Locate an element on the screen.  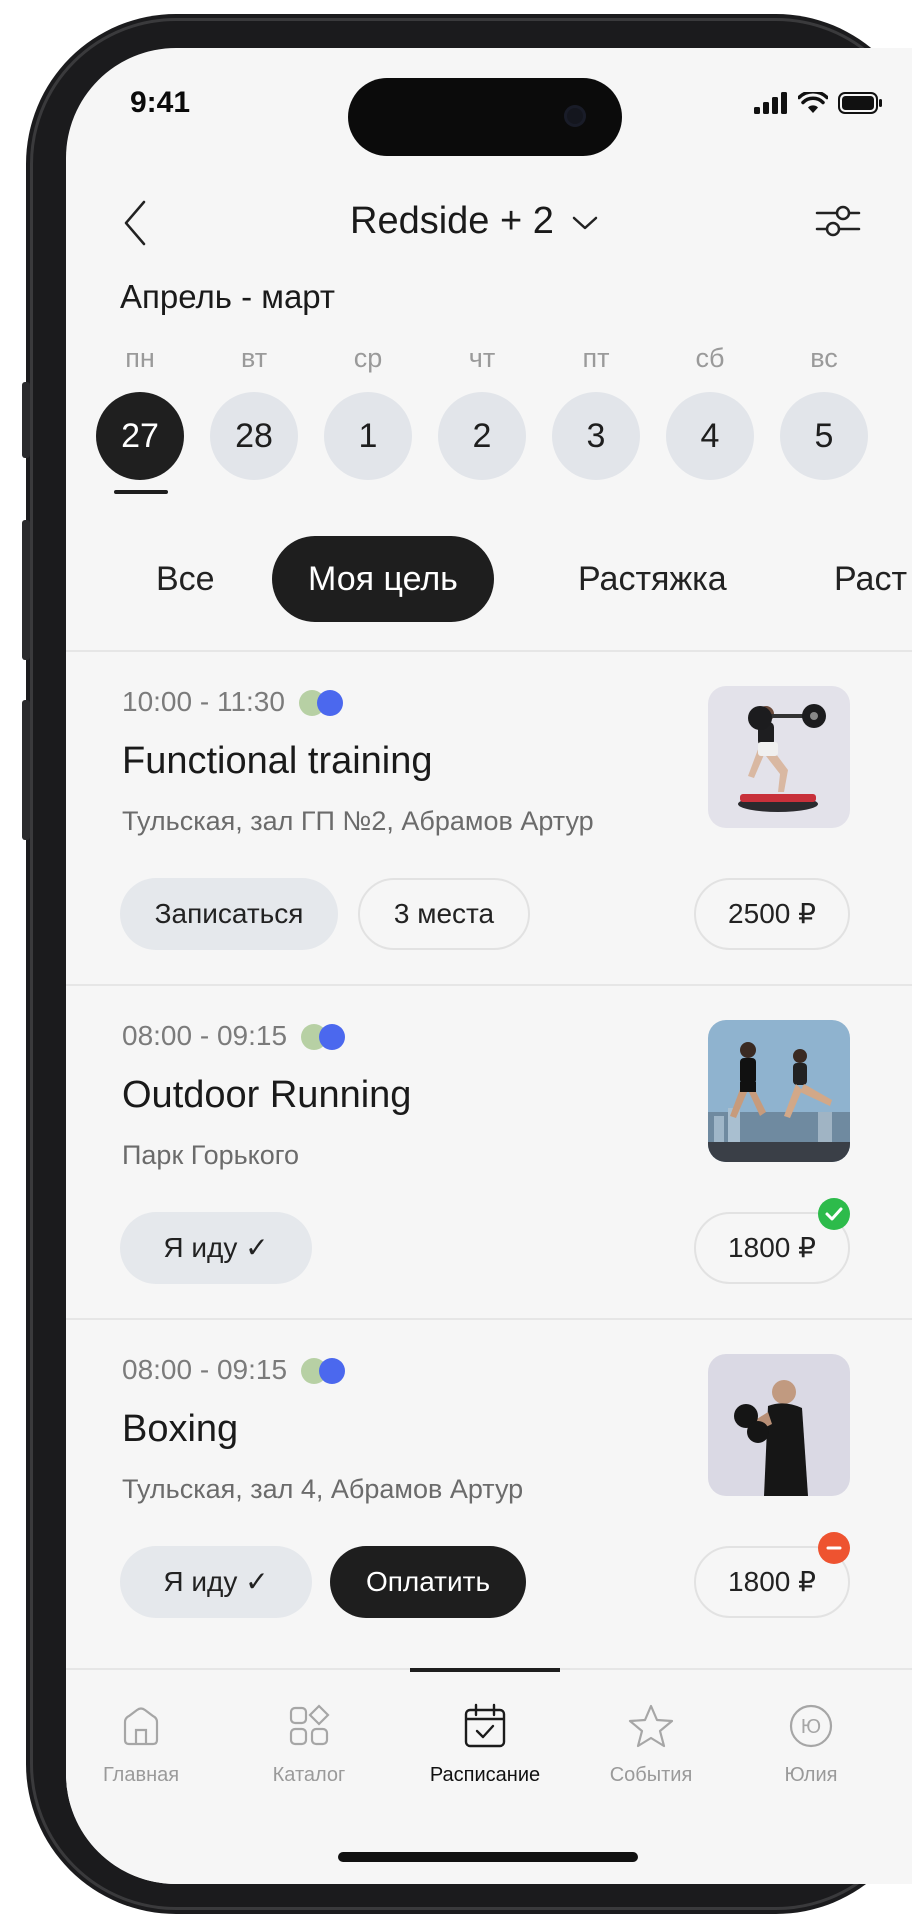
day-number: 3 is located at coordinates (596, 436).